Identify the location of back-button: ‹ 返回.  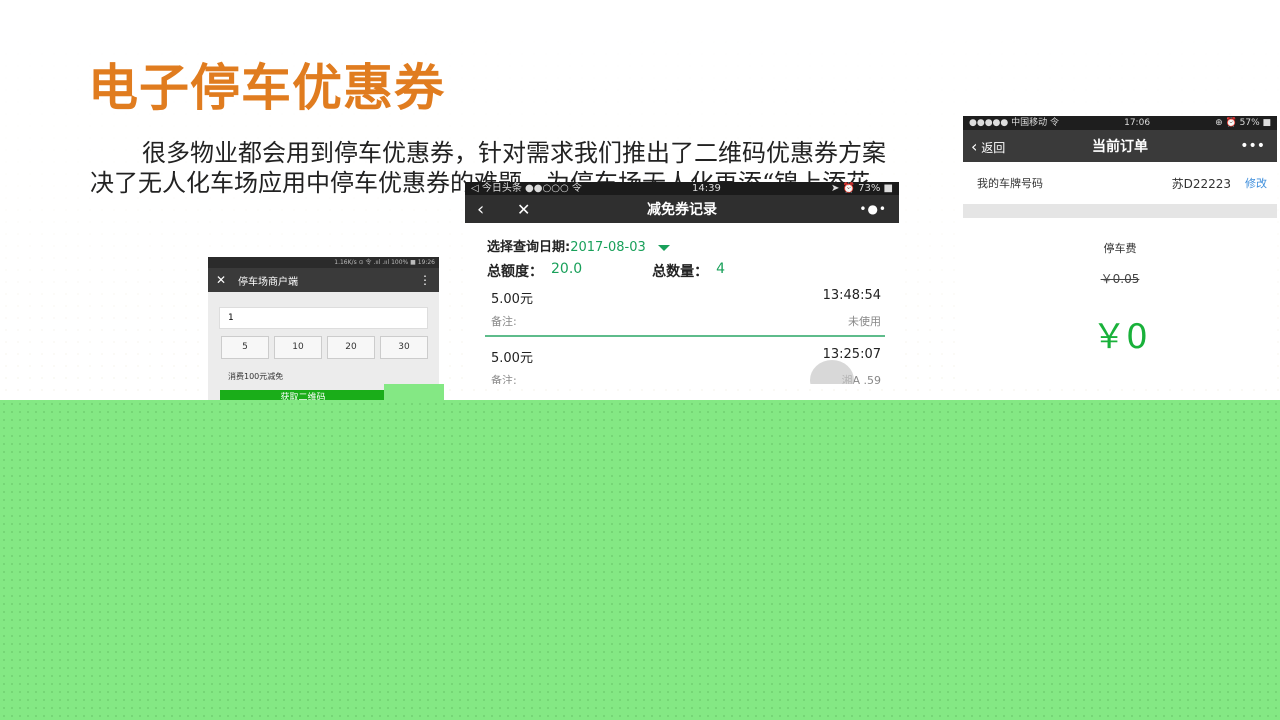
(988, 146).